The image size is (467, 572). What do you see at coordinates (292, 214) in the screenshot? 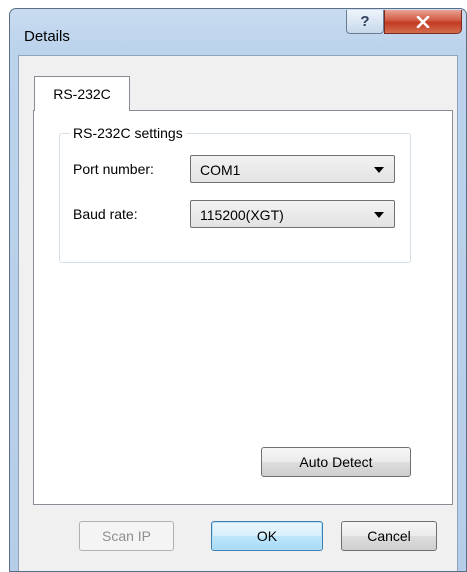
I see `baud-rate-select: 115200(XGT)` at bounding box center [292, 214].